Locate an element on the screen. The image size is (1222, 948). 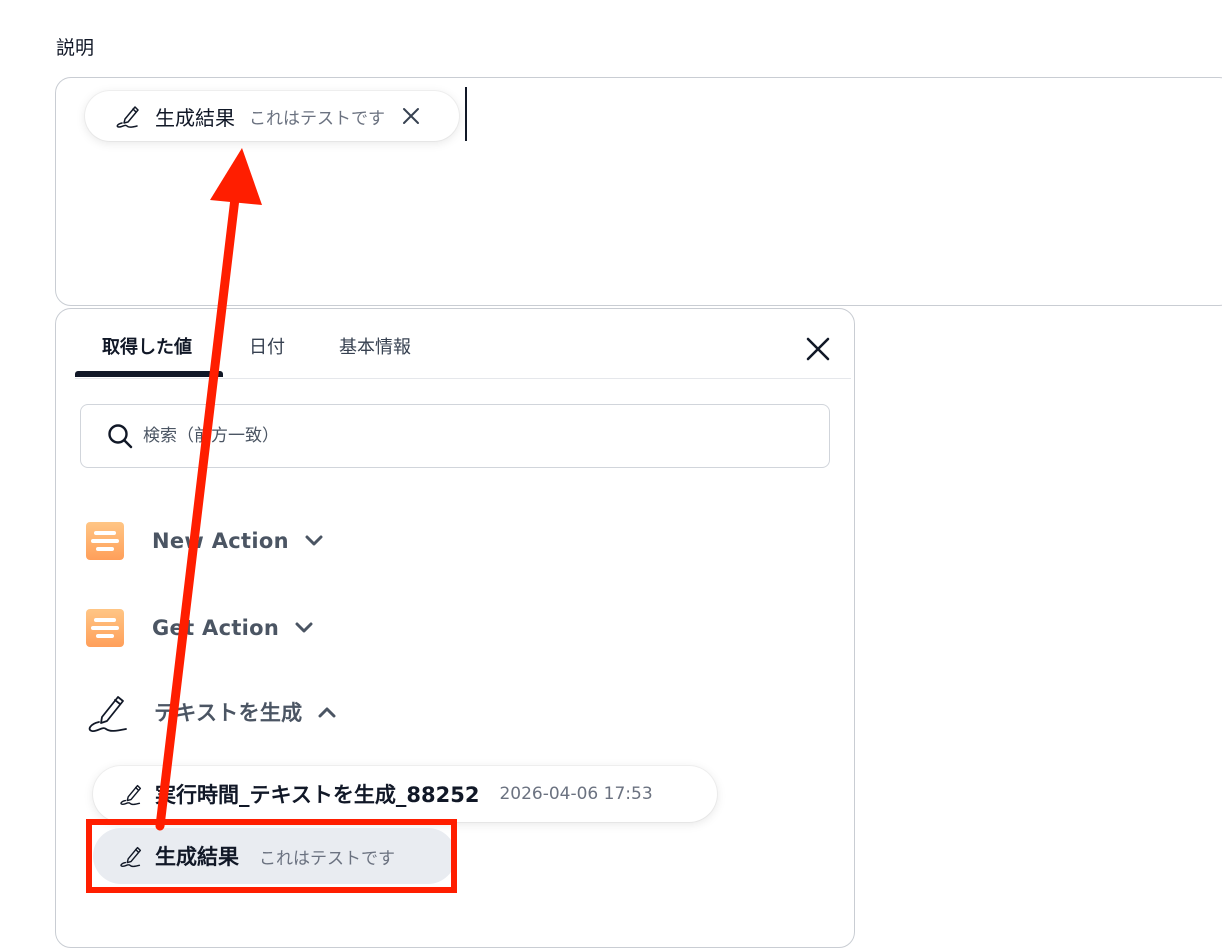
group-new-action: New Action is located at coordinates (205, 541).